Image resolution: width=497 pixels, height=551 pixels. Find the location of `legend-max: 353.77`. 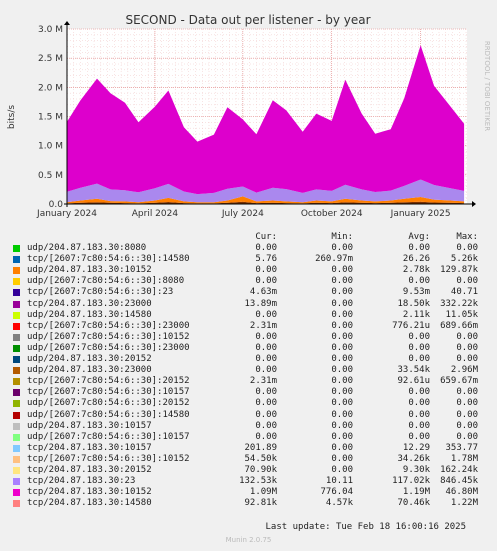

legend-max: 353.77 is located at coordinates (461, 447).